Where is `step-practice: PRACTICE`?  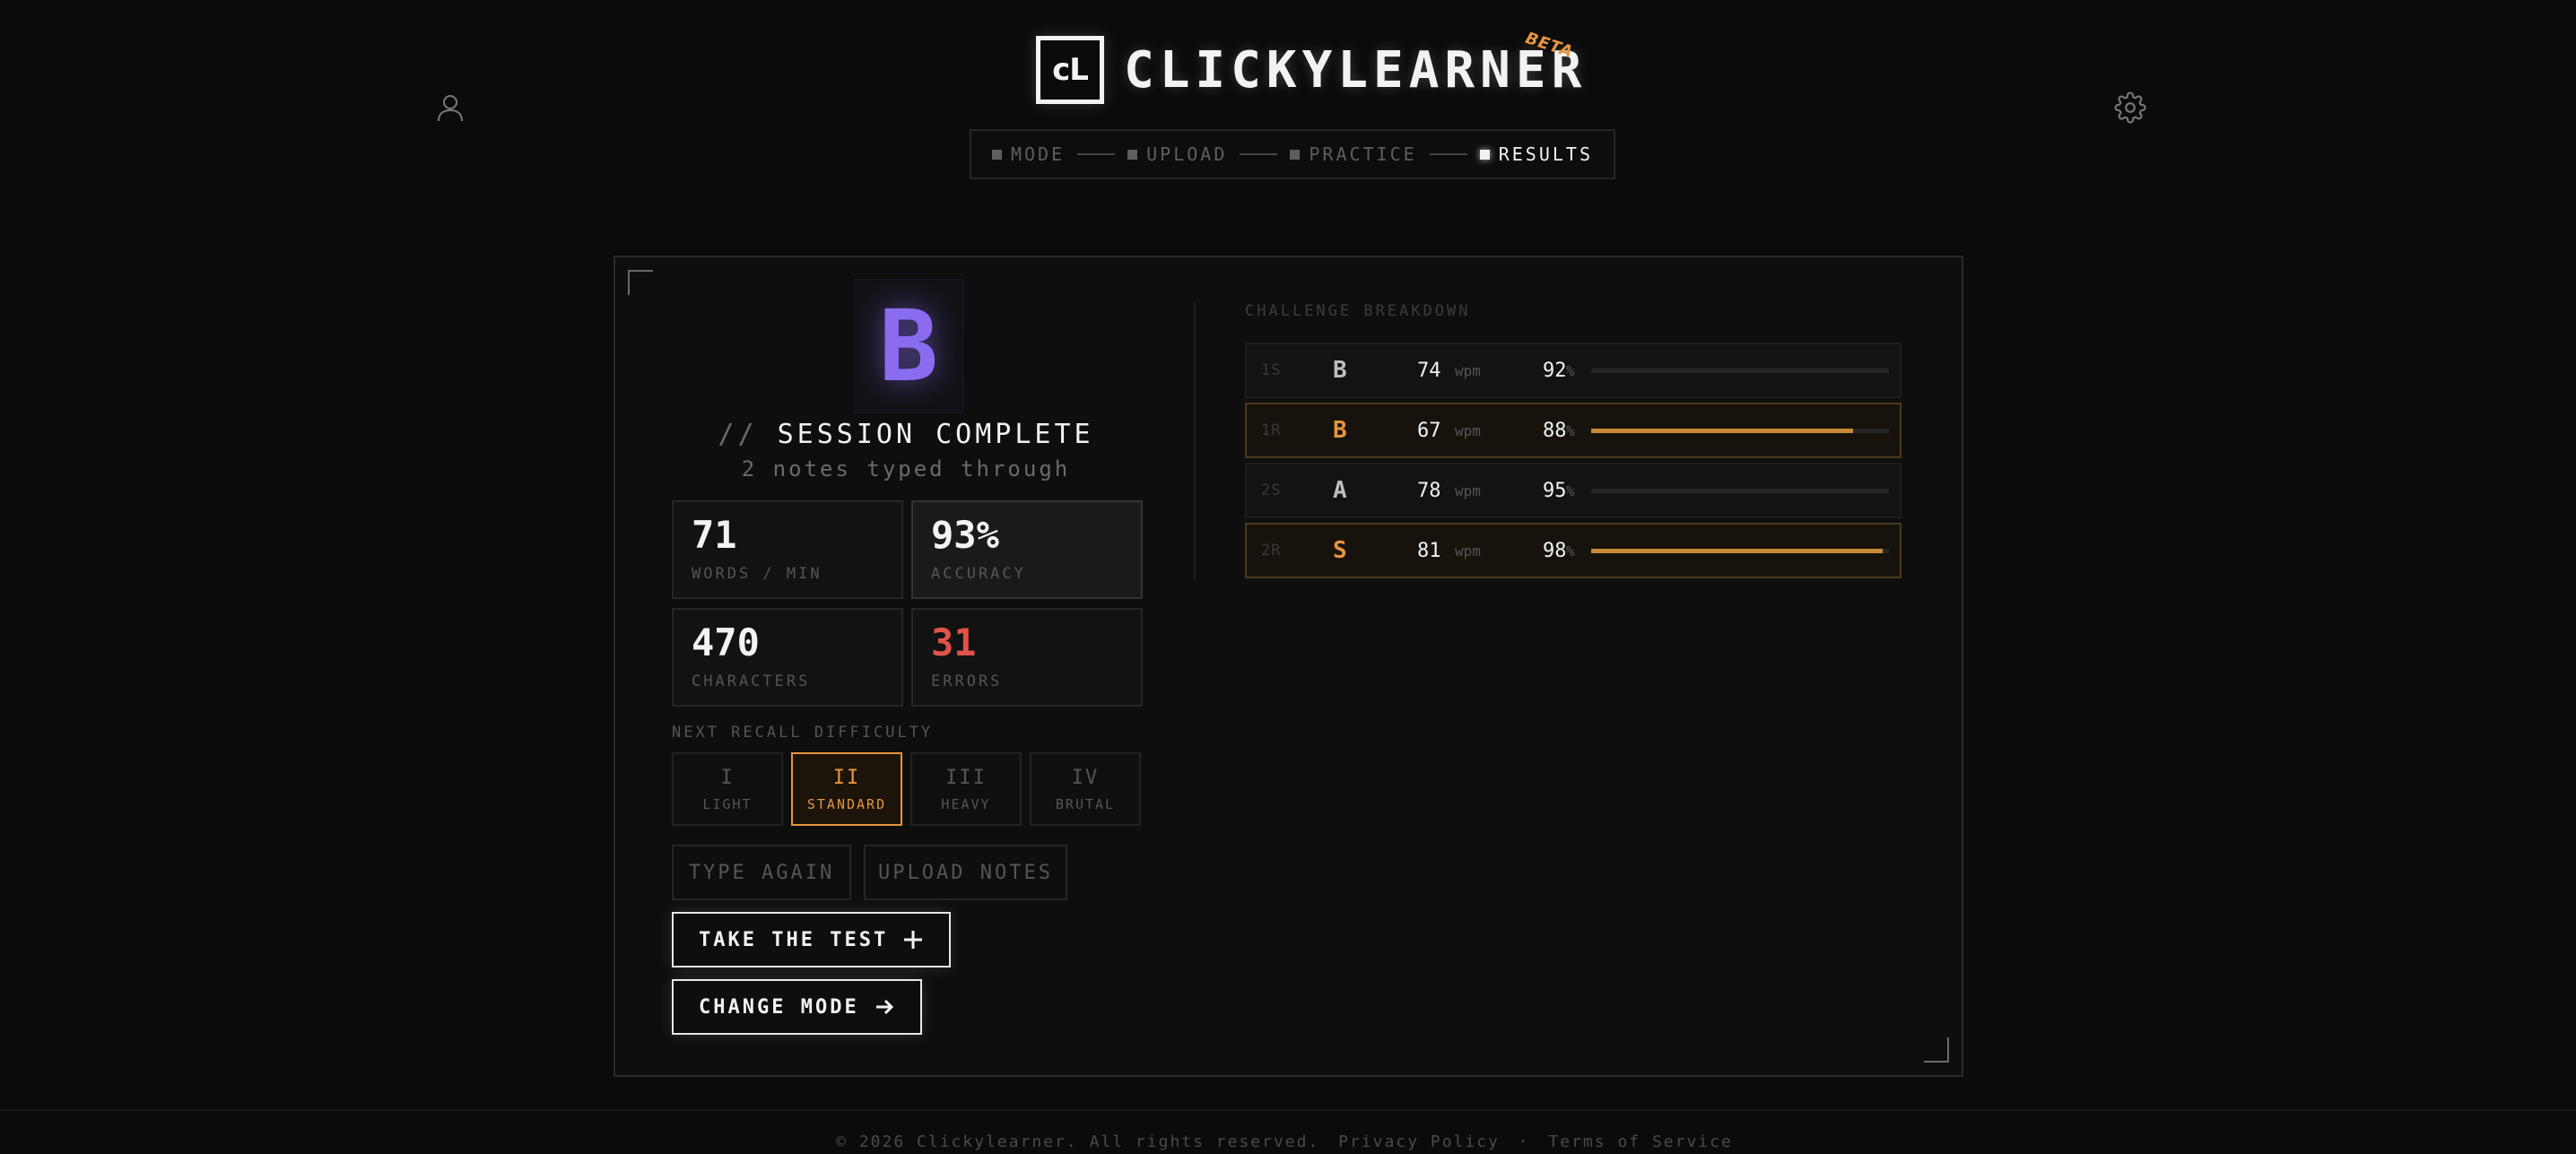
step-practice: PRACTICE is located at coordinates (1353, 154).